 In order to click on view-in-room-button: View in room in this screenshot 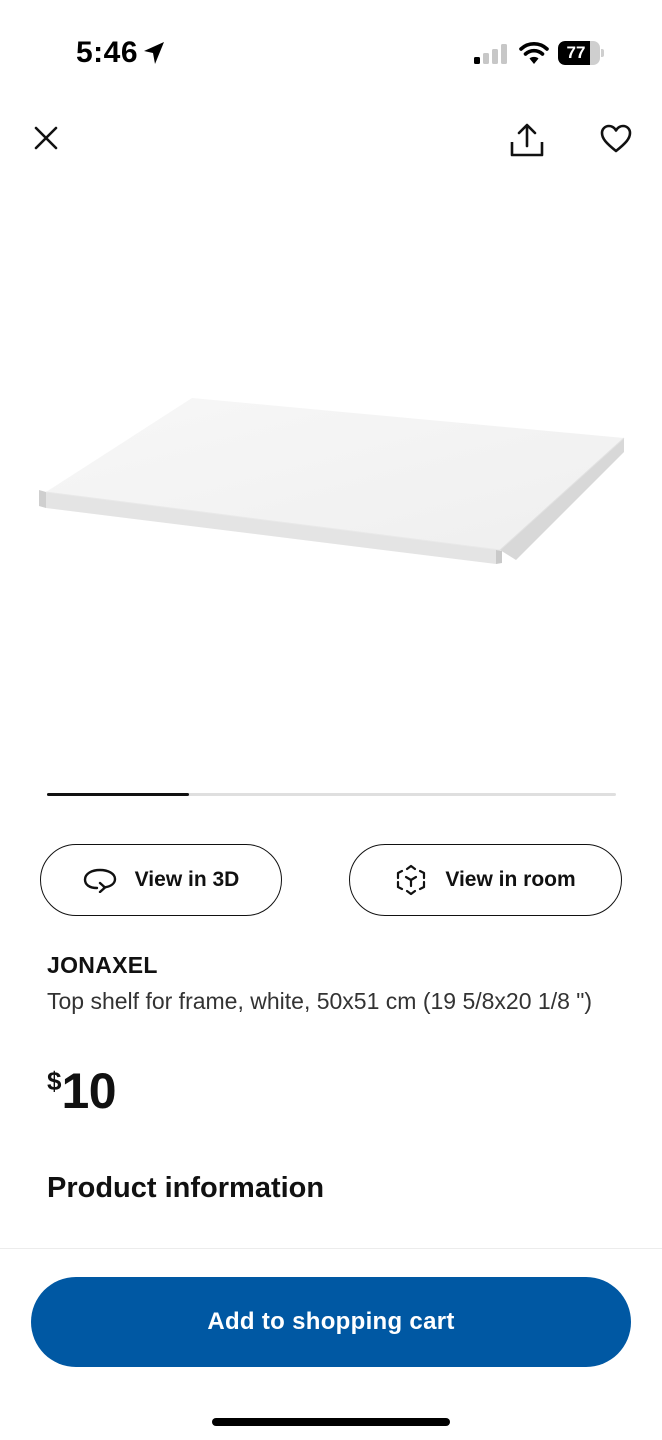, I will do `click(485, 880)`.